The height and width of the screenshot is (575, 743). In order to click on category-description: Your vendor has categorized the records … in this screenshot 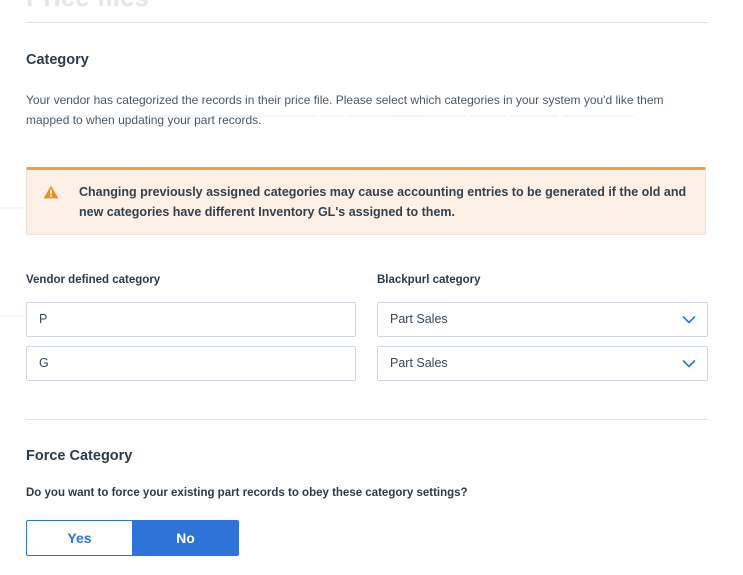, I will do `click(345, 110)`.